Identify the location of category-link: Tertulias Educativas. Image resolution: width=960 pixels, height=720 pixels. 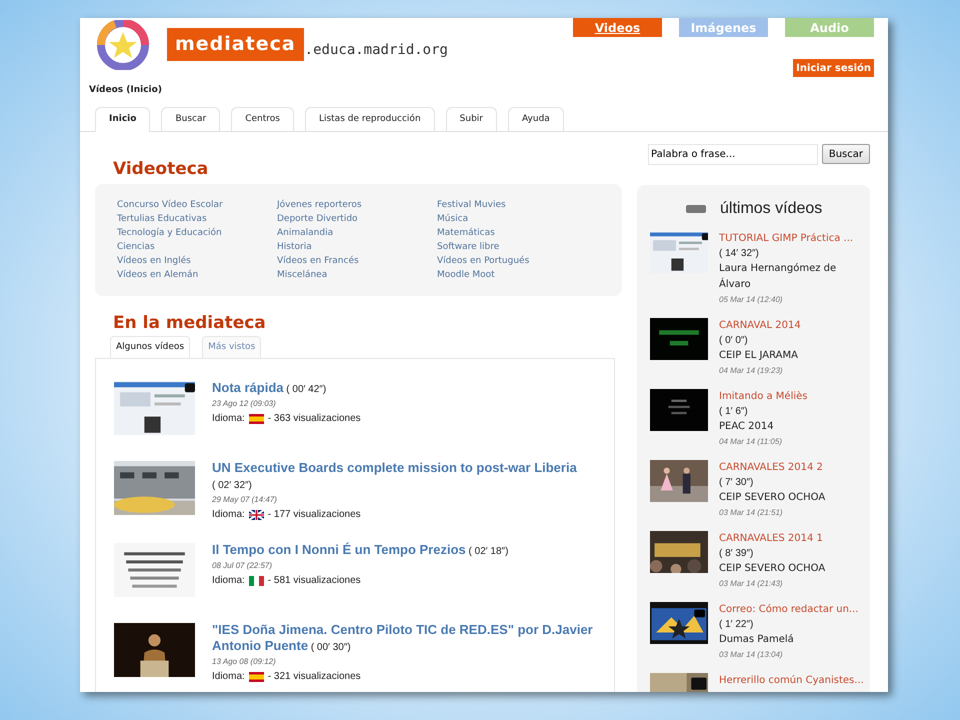
(162, 219).